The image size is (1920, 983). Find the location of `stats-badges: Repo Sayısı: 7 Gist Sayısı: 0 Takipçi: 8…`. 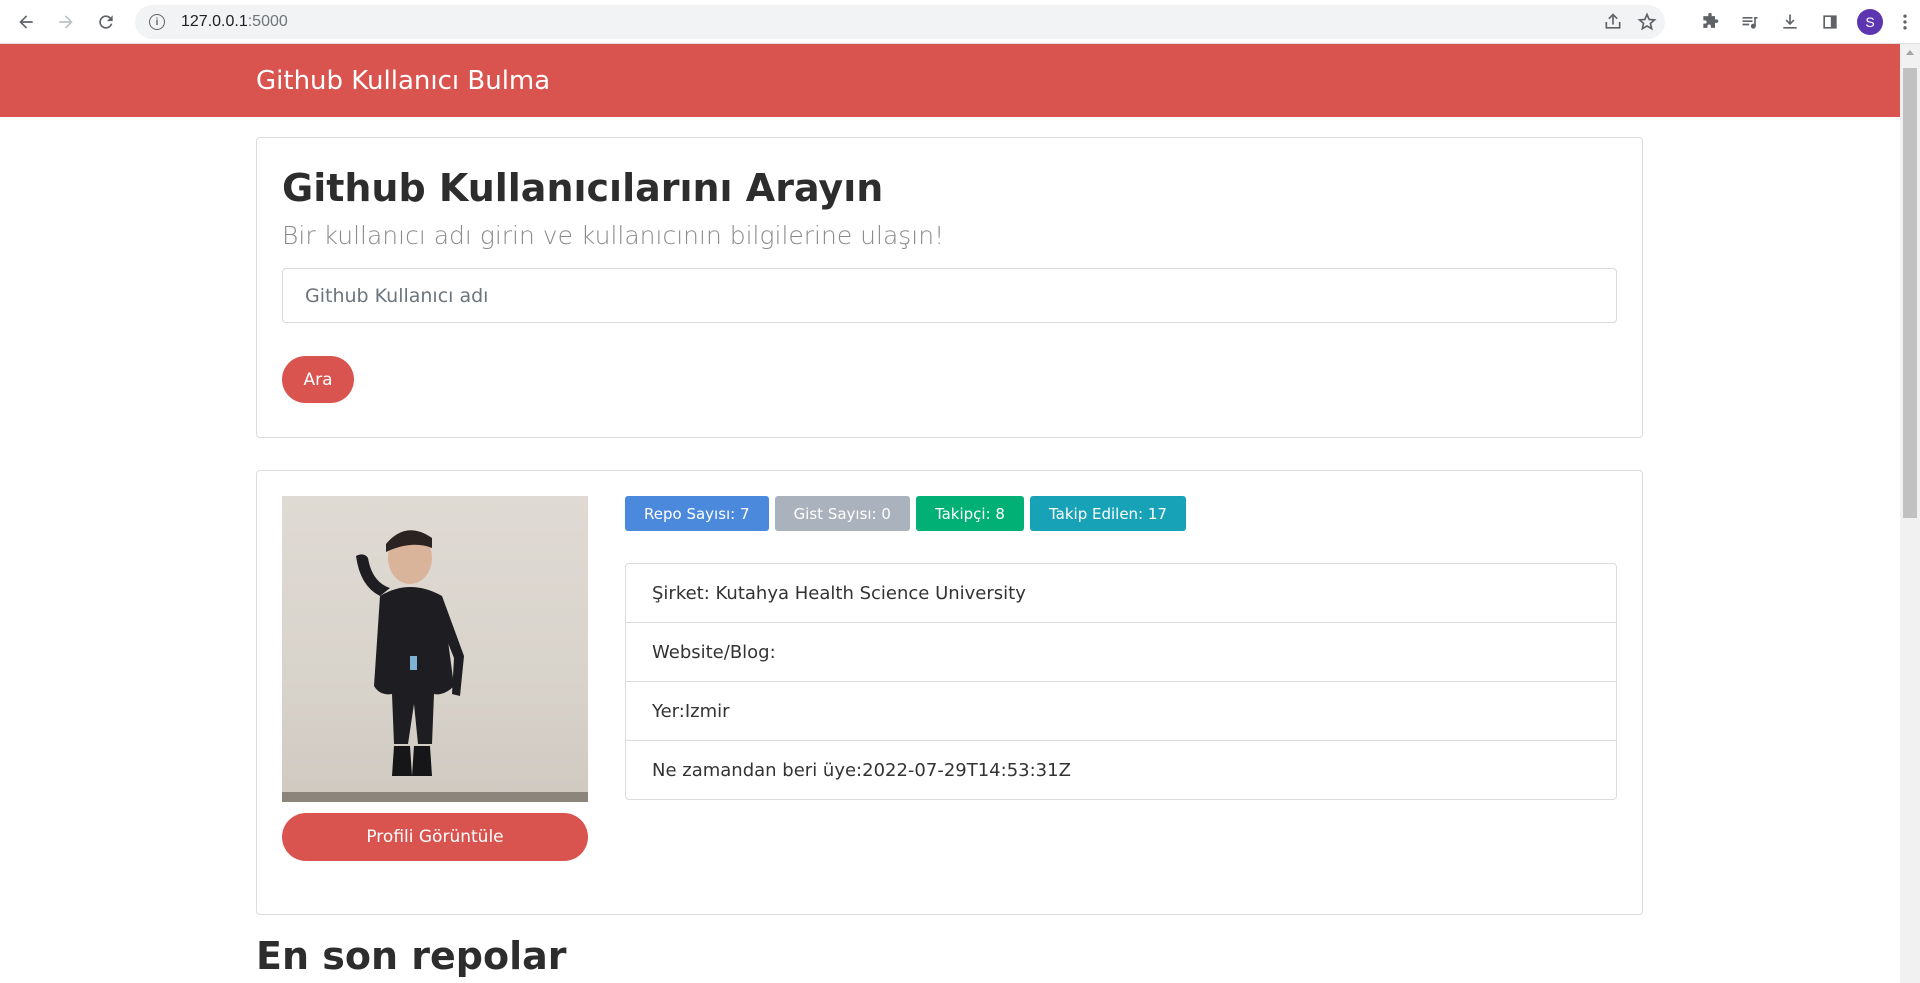

stats-badges: Repo Sayısı: 7 Gist Sayısı: 0 Takipçi: 8… is located at coordinates (905, 513).